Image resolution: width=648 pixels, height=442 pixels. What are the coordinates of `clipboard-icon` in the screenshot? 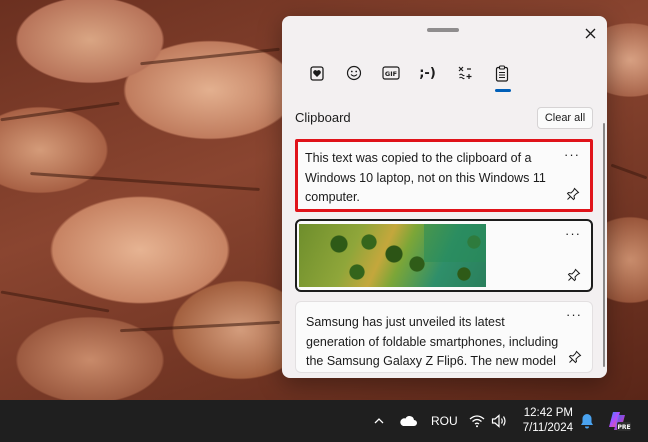 It's located at (501, 73).